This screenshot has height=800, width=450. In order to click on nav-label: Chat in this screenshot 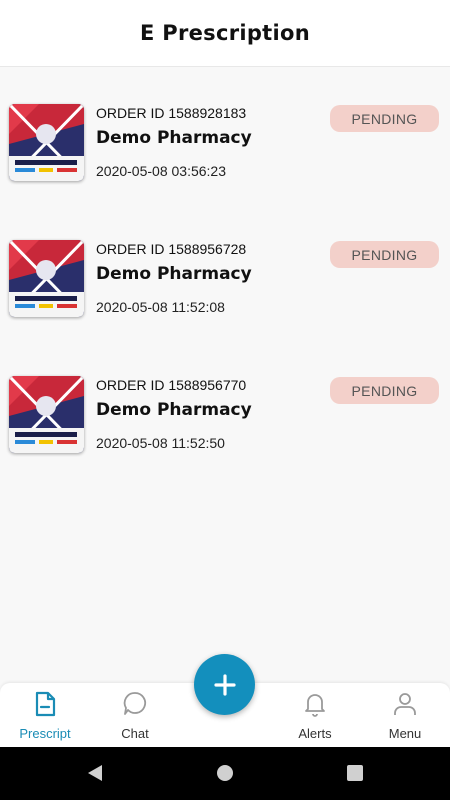, I will do `click(135, 733)`.